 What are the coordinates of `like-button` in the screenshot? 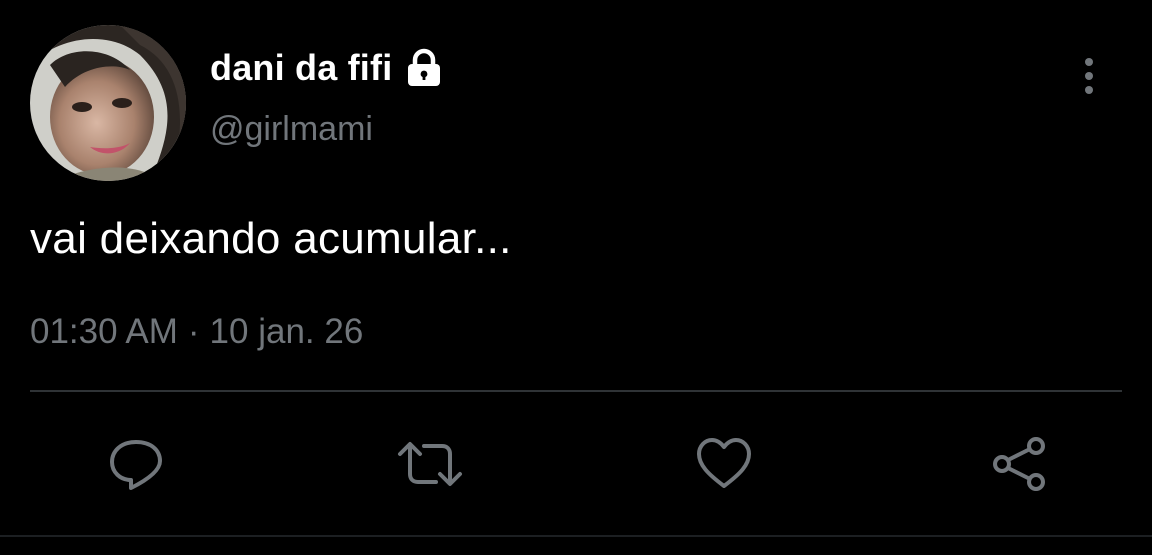 It's located at (724, 464).